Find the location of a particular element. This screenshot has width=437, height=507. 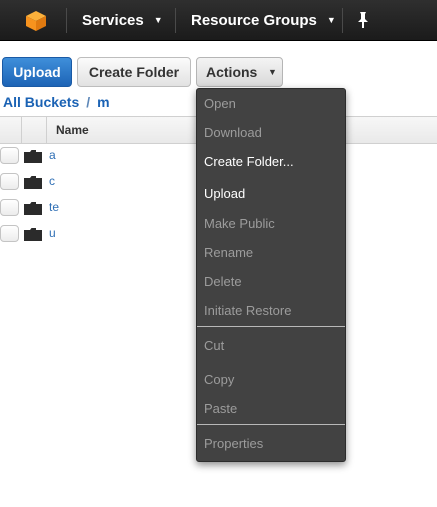

breadcrumb: All Buckets / m is located at coordinates (56, 102).